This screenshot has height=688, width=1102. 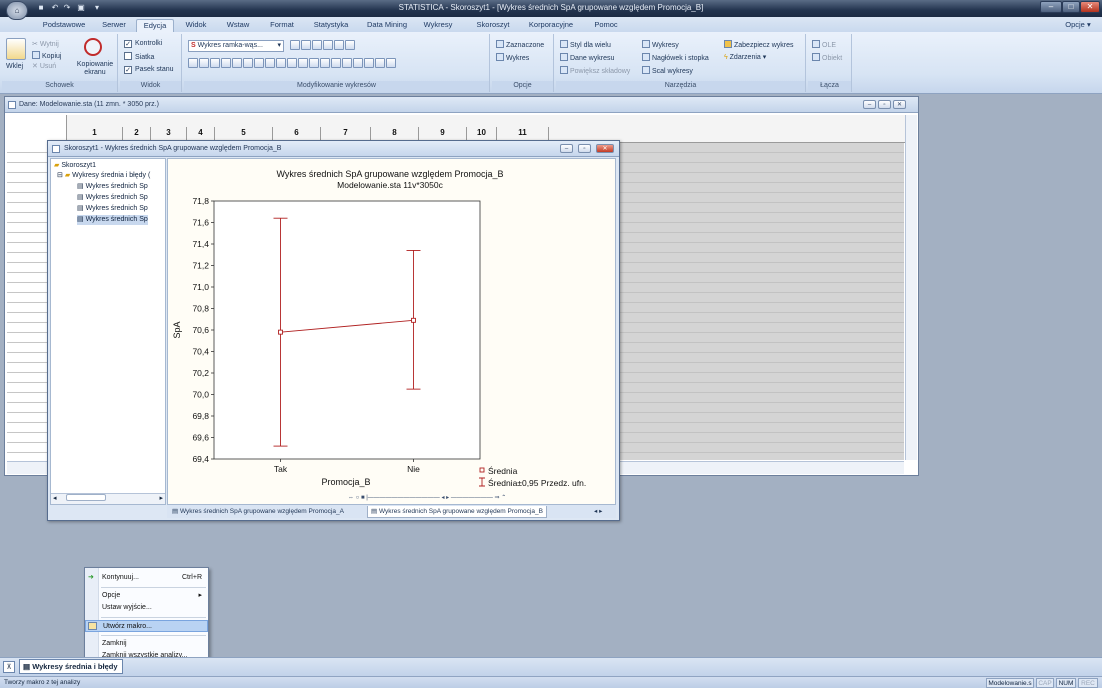 What do you see at coordinates (46, 56) in the screenshot?
I see `copy-button: Kopiuj` at bounding box center [46, 56].